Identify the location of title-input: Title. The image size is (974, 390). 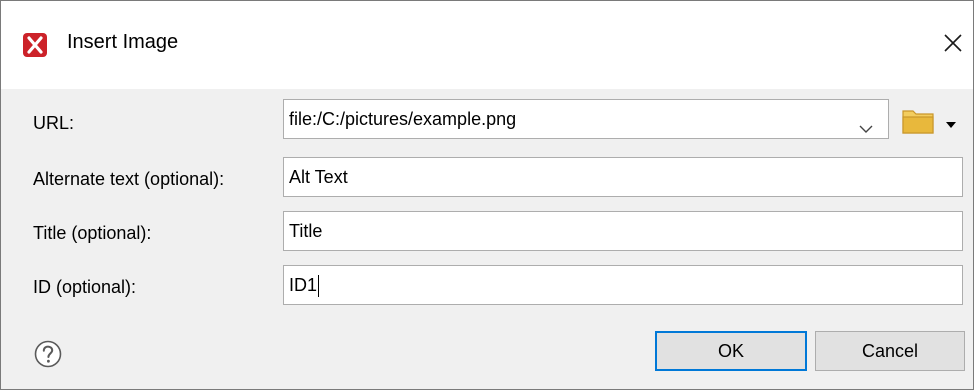
(623, 231).